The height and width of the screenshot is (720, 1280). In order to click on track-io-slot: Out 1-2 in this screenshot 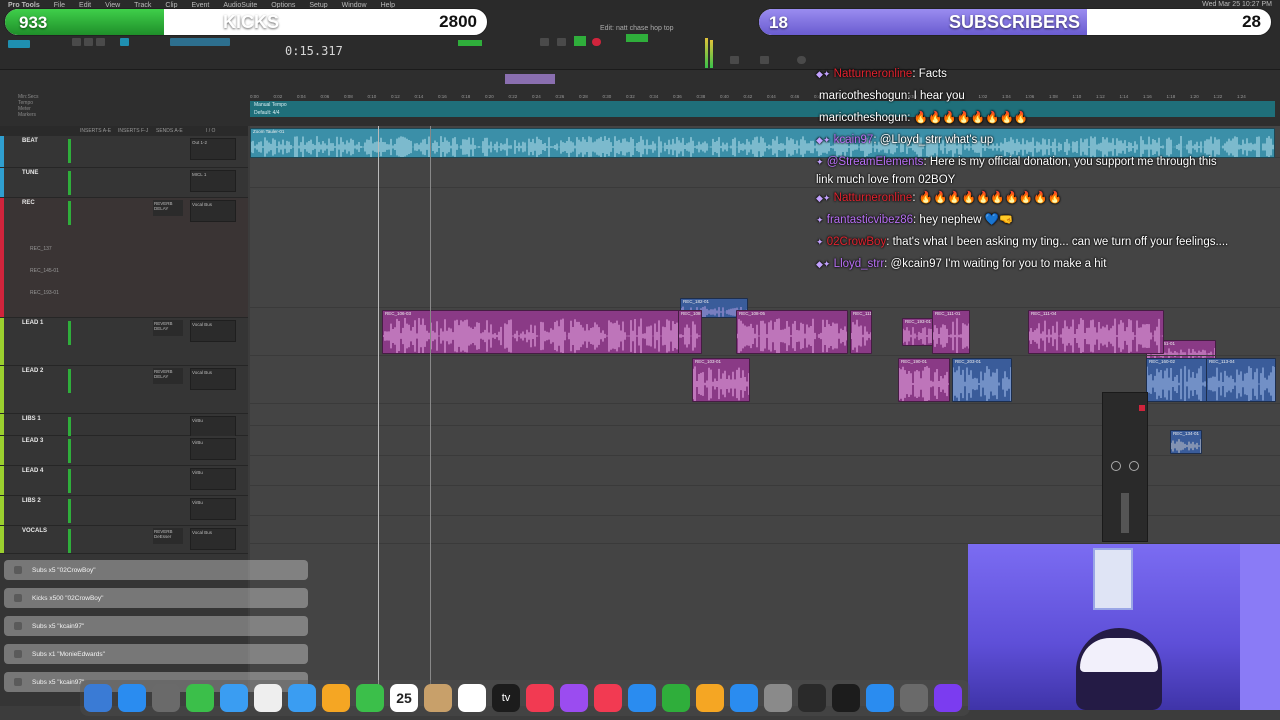, I will do `click(213, 149)`.